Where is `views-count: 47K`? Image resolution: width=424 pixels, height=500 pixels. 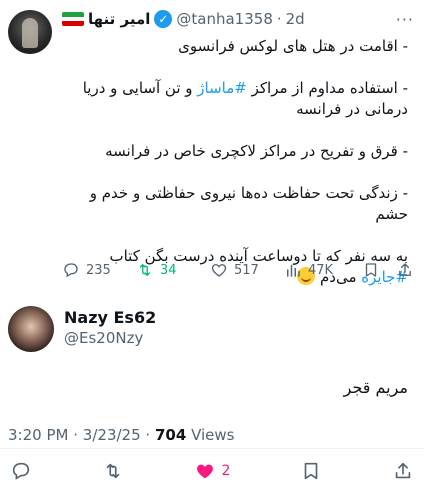
views-count: 47K is located at coordinates (321, 270).